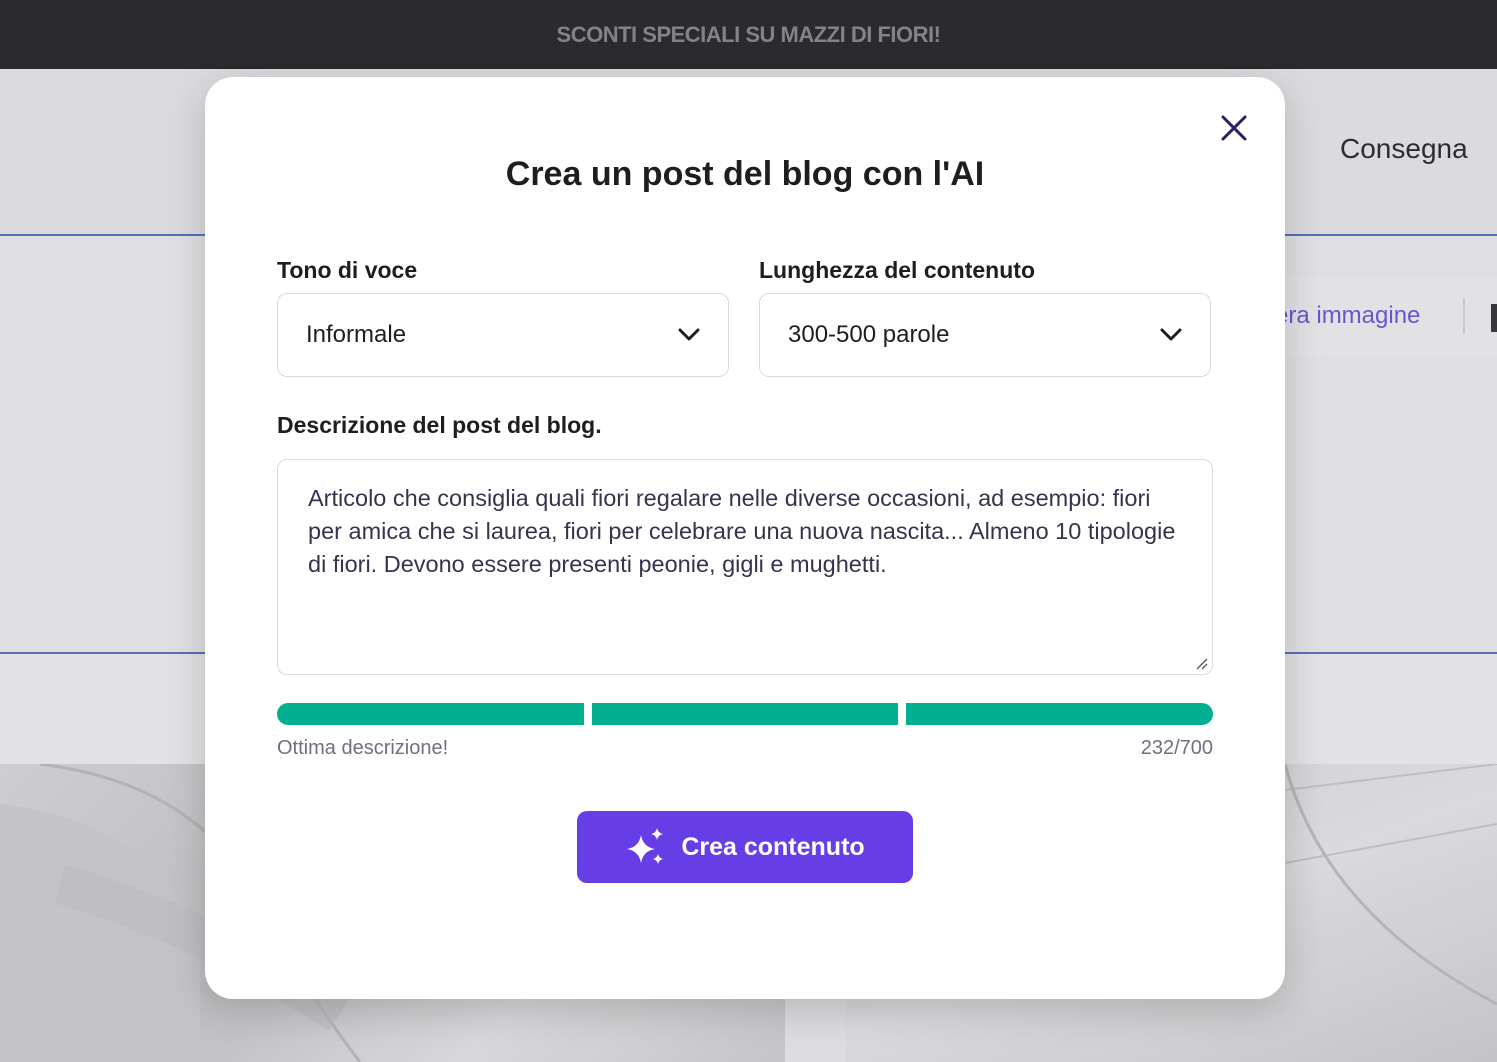  Describe the element at coordinates (356, 334) in the screenshot. I see `tone-value: Informale` at that location.